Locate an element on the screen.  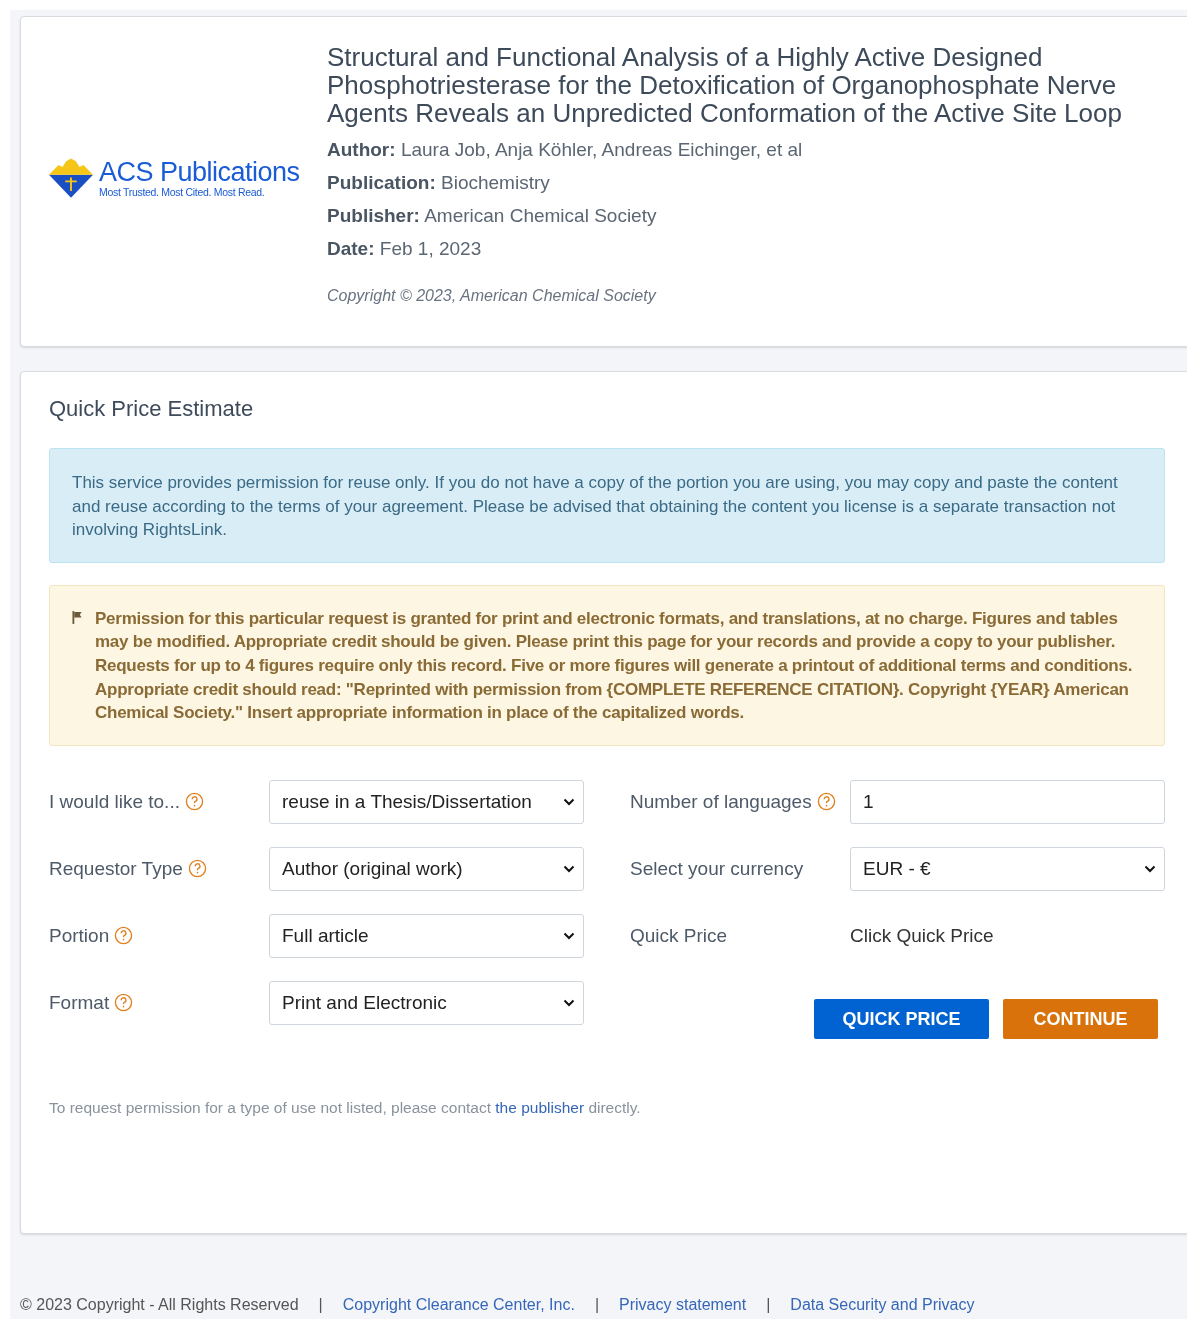
field-label: Requestor Type is located at coordinates (116, 868).